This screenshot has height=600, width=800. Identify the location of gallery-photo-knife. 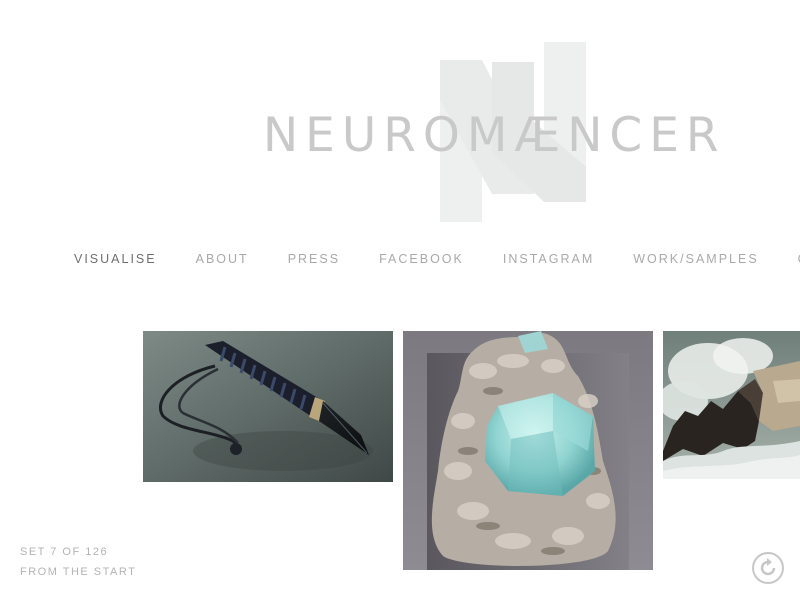
(268, 406).